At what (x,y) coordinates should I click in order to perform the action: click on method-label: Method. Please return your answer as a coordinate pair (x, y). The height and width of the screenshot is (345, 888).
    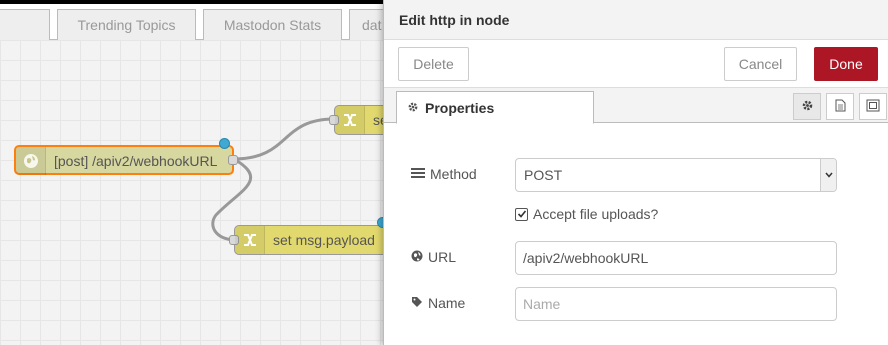
    Looking at the image, I should click on (444, 174).